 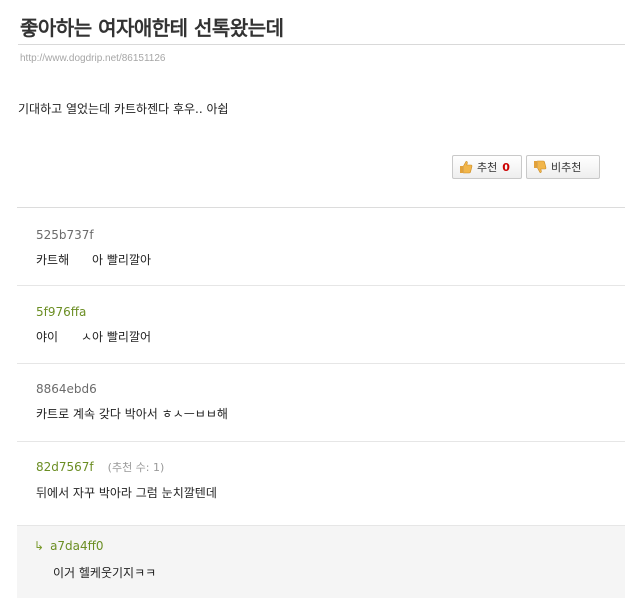 I want to click on post-body: 기대하고 열었는데 카트하젠다 후우.. 아쉽, so click(x=123, y=109).